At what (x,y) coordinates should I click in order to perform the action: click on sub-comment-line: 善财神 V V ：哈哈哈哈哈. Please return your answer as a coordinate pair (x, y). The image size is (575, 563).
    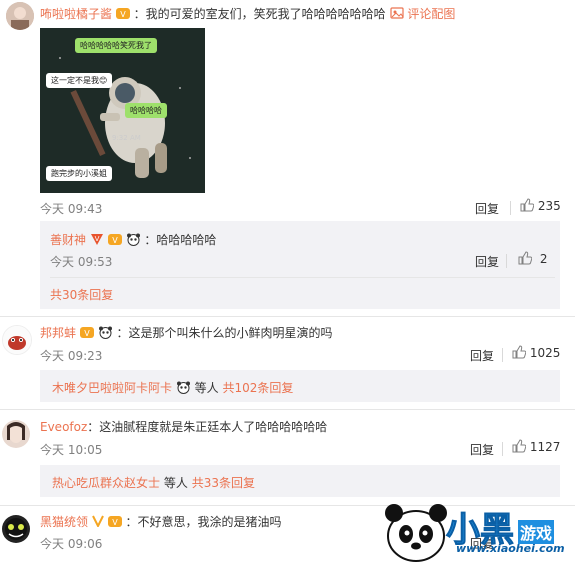
    Looking at the image, I should click on (133, 240).